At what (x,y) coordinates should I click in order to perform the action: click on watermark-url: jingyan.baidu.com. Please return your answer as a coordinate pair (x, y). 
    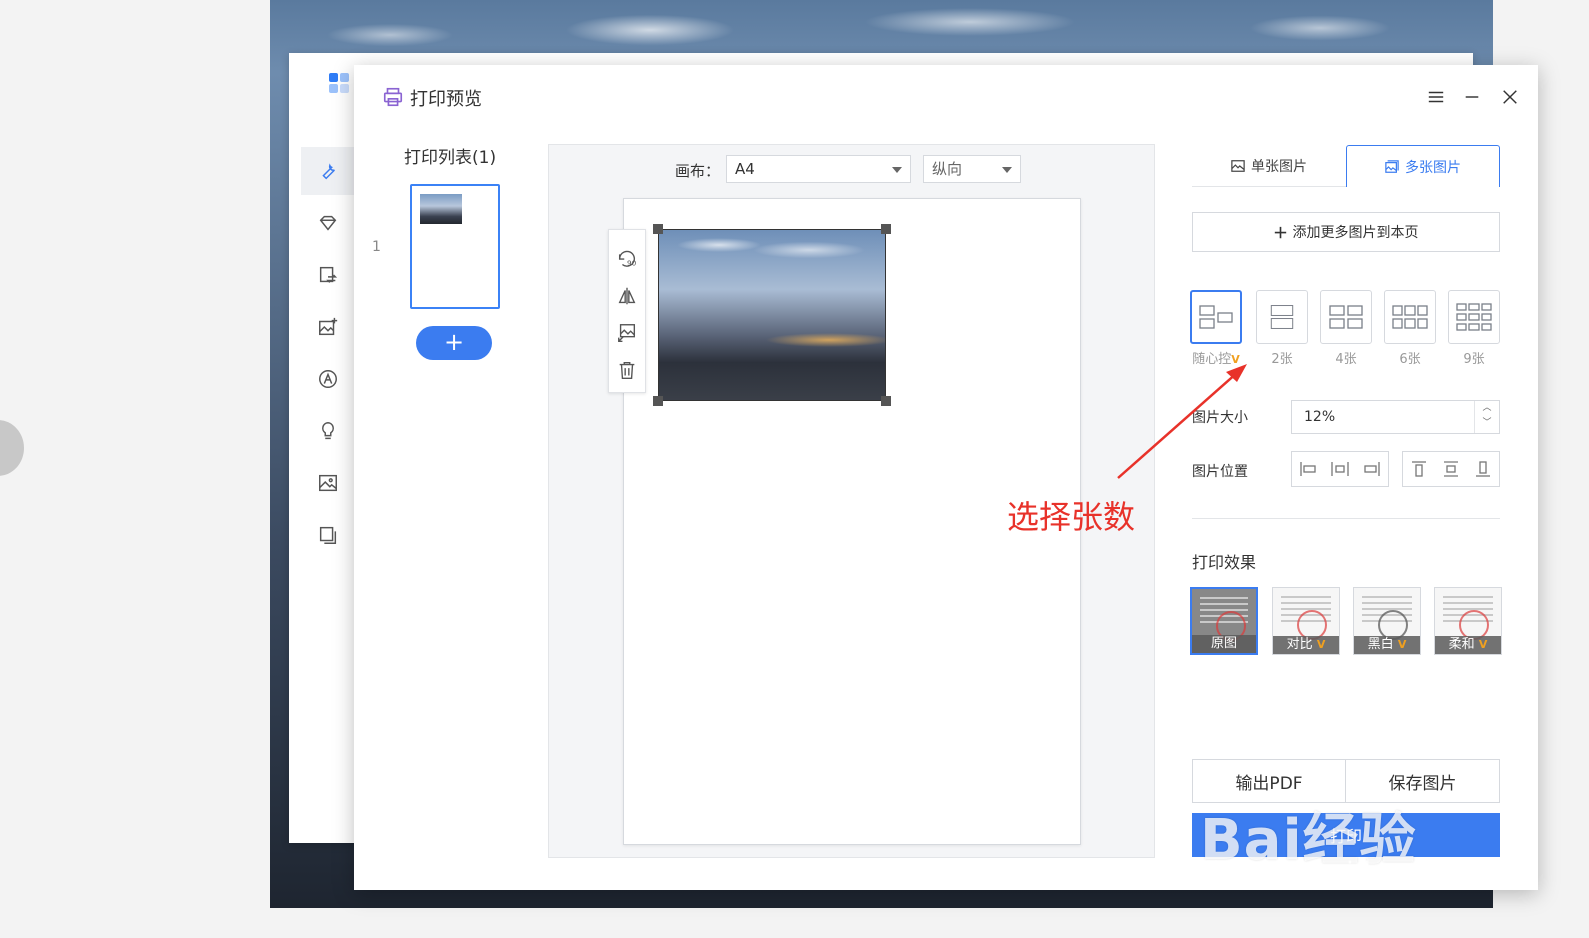
    Looking at the image, I should click on (1330, 872).